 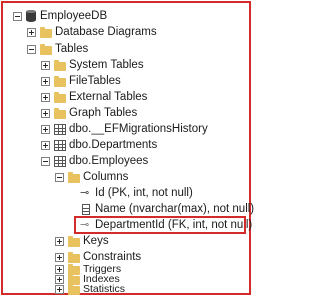 I want to click on node-label: Tables, so click(x=72, y=49).